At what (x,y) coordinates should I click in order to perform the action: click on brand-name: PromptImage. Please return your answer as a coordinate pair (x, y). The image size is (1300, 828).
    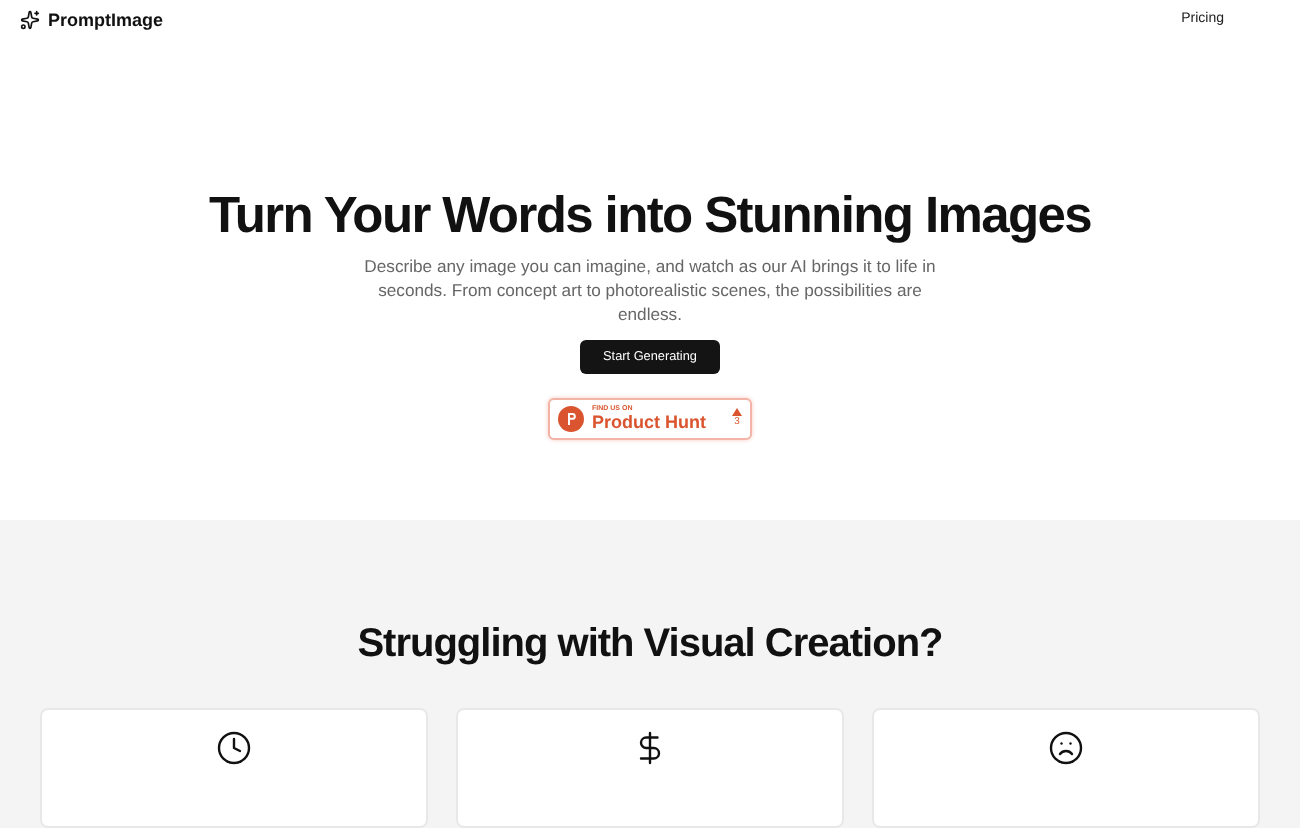
    Looking at the image, I should click on (106, 19).